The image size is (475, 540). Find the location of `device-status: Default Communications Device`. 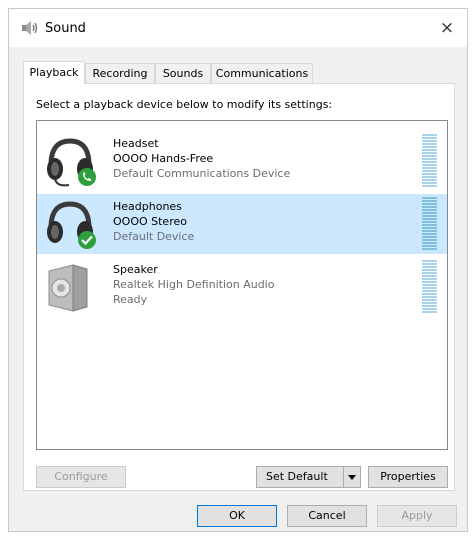

device-status: Default Communications Device is located at coordinates (202, 173).